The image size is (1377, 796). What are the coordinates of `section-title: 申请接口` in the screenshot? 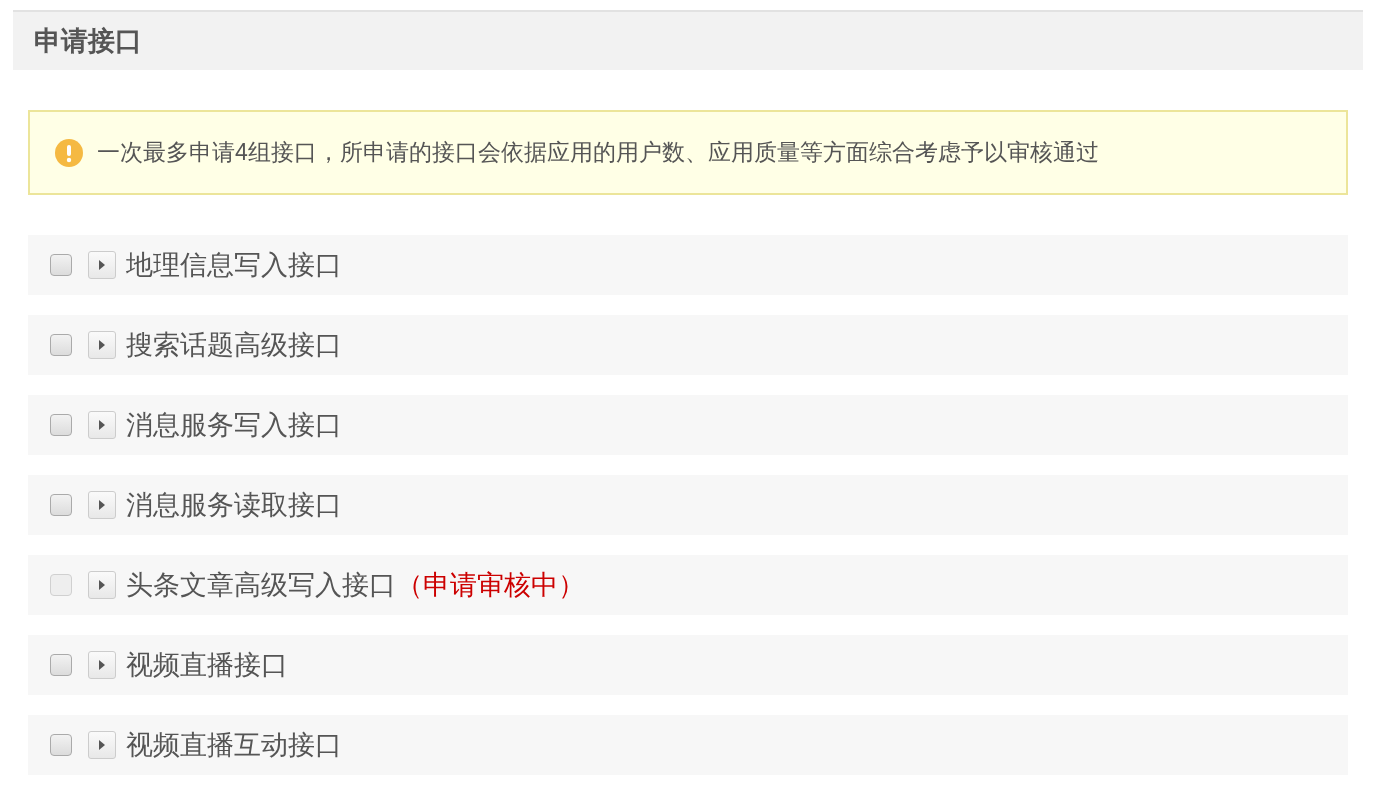 It's located at (88, 41).